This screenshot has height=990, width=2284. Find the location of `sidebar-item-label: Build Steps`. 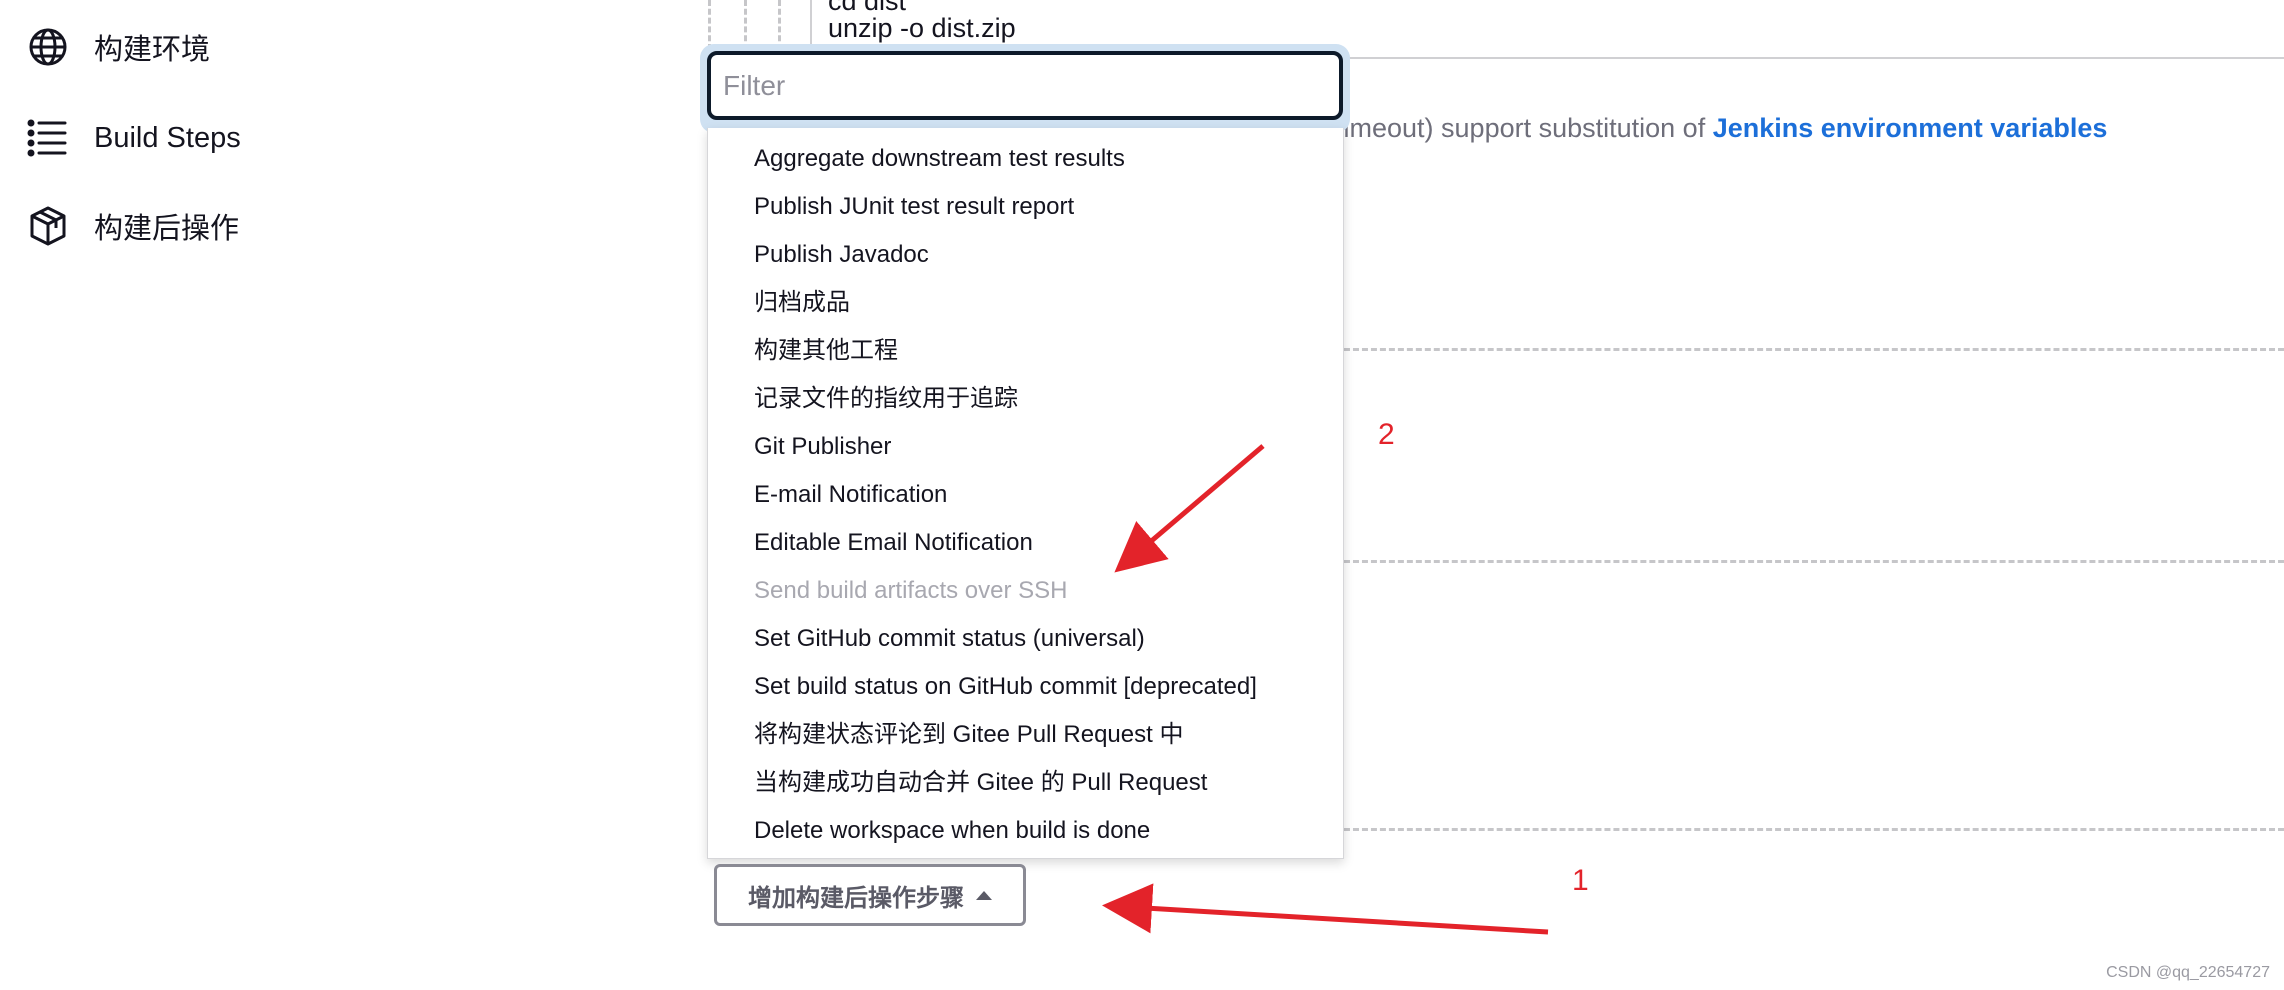

sidebar-item-label: Build Steps is located at coordinates (167, 137).